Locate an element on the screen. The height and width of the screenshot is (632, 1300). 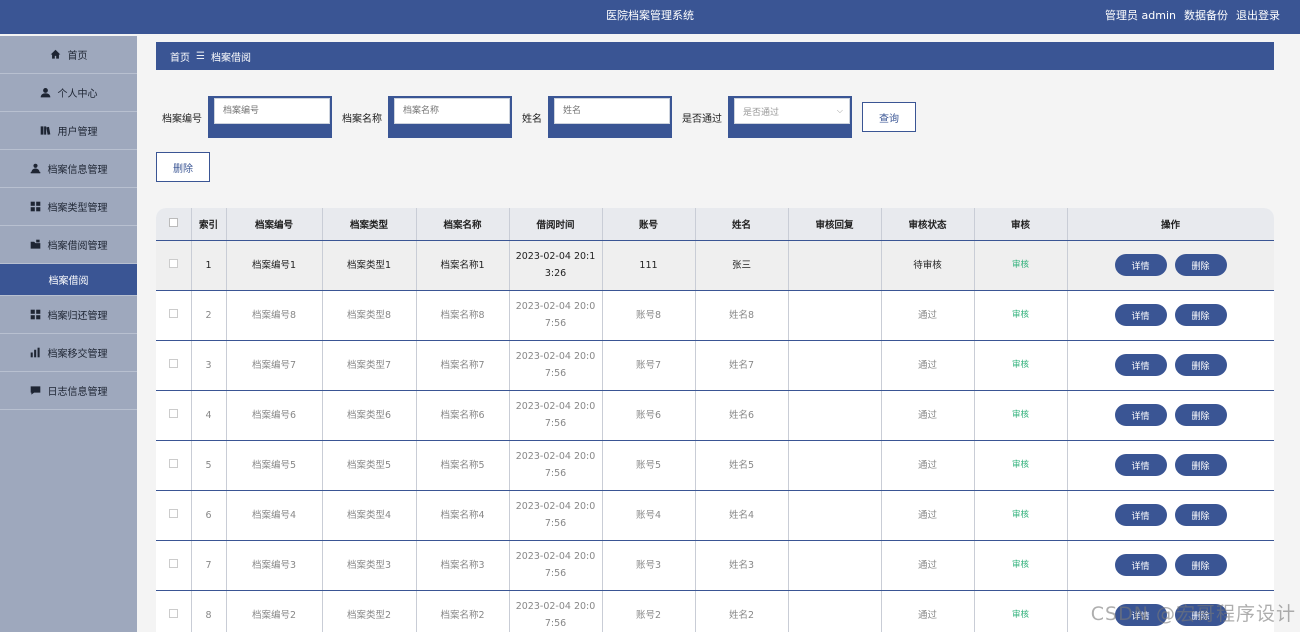
batch-delete-button: 删除 is located at coordinates (183, 167).